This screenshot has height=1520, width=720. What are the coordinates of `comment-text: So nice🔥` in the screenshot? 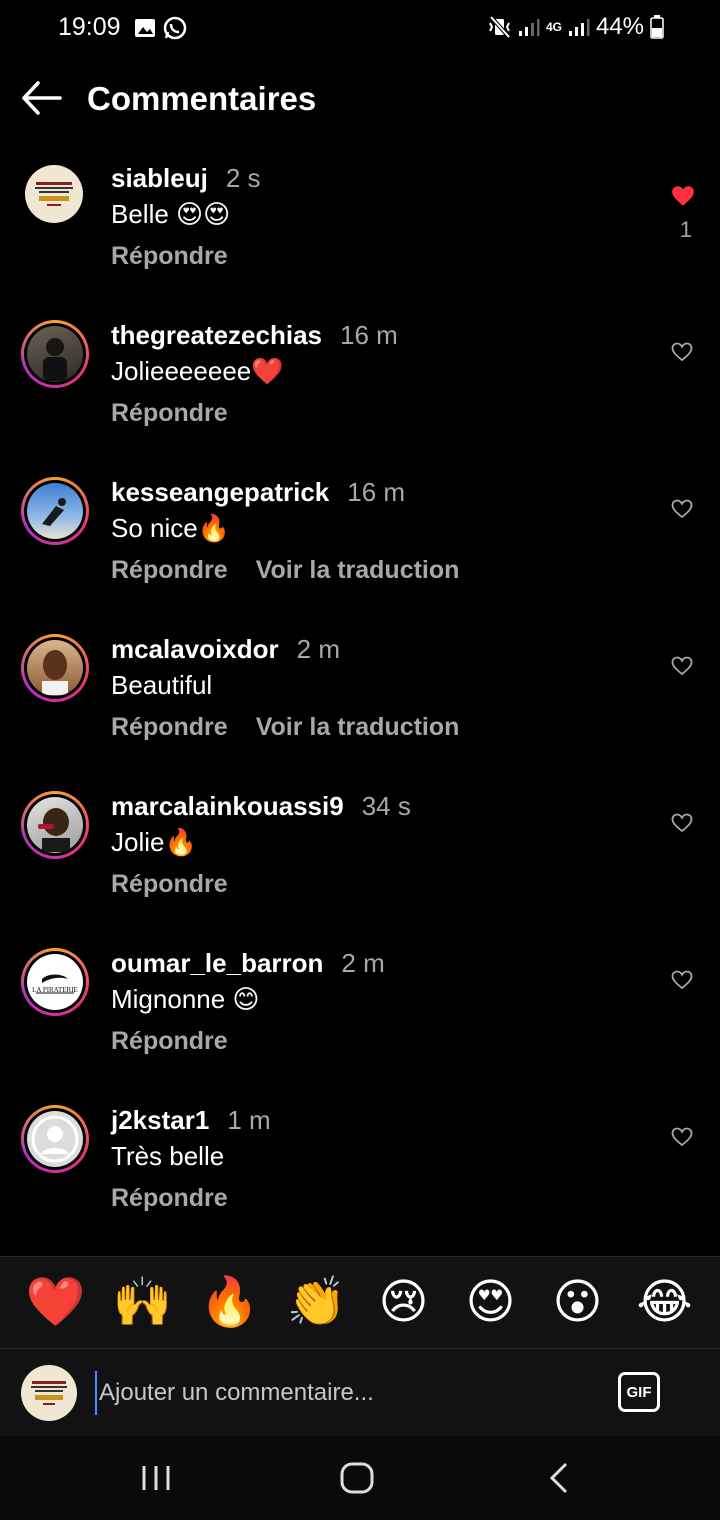 It's located at (171, 528).